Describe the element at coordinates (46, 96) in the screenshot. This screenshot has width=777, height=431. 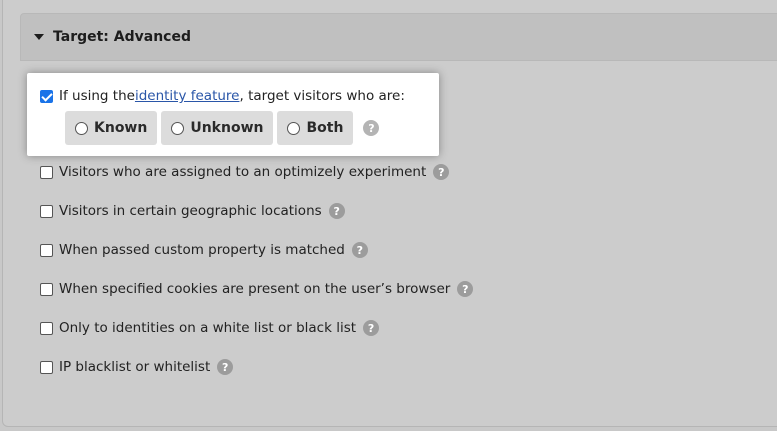
I see `identity-checkbox` at that location.